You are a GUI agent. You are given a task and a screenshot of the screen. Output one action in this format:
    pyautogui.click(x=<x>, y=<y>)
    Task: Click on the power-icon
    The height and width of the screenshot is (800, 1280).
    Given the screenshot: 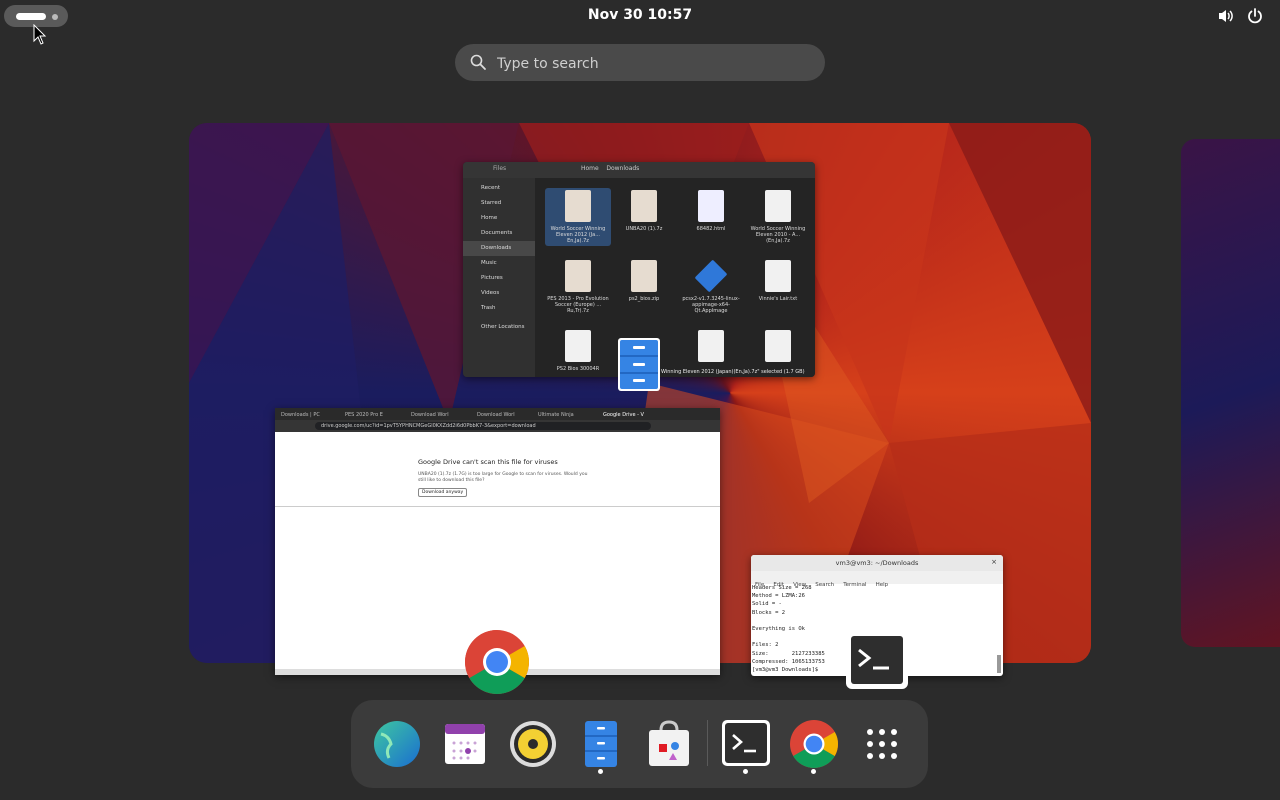 What is the action you would take?
    pyautogui.click(x=1255, y=16)
    